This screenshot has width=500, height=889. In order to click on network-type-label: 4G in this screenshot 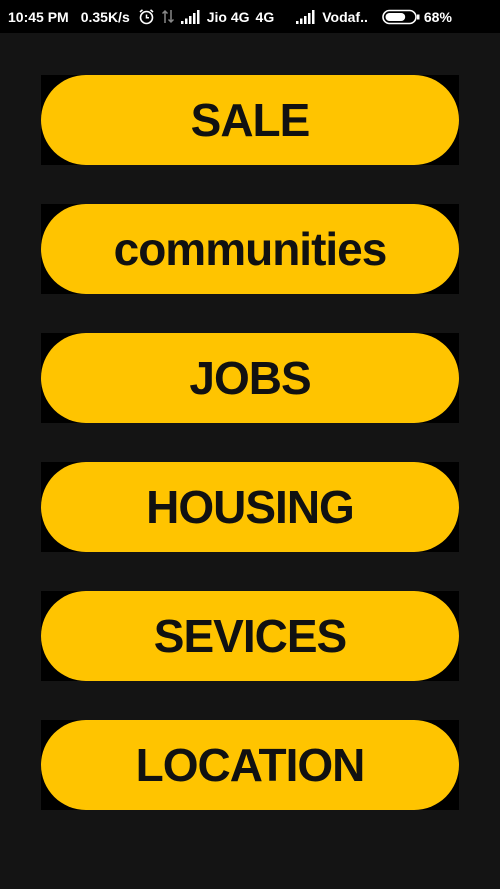, I will do `click(265, 16)`.